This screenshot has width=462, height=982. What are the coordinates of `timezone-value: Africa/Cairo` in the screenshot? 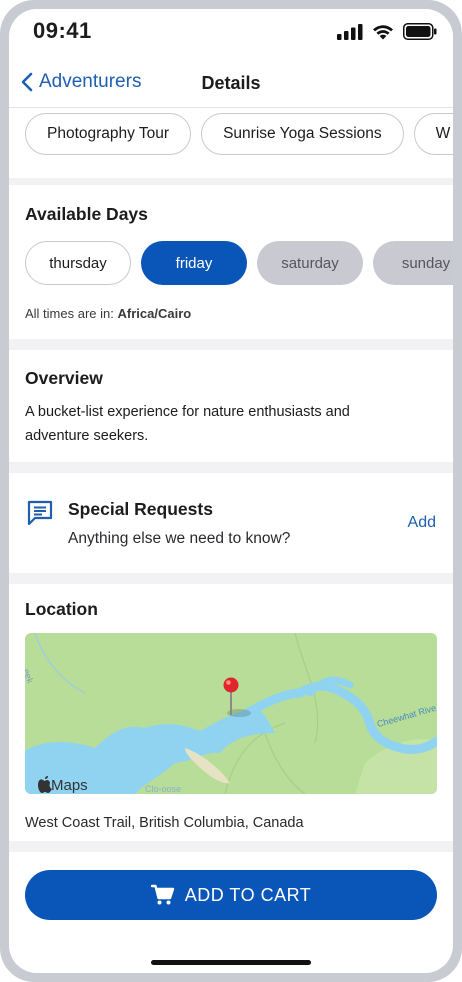 It's located at (154, 313).